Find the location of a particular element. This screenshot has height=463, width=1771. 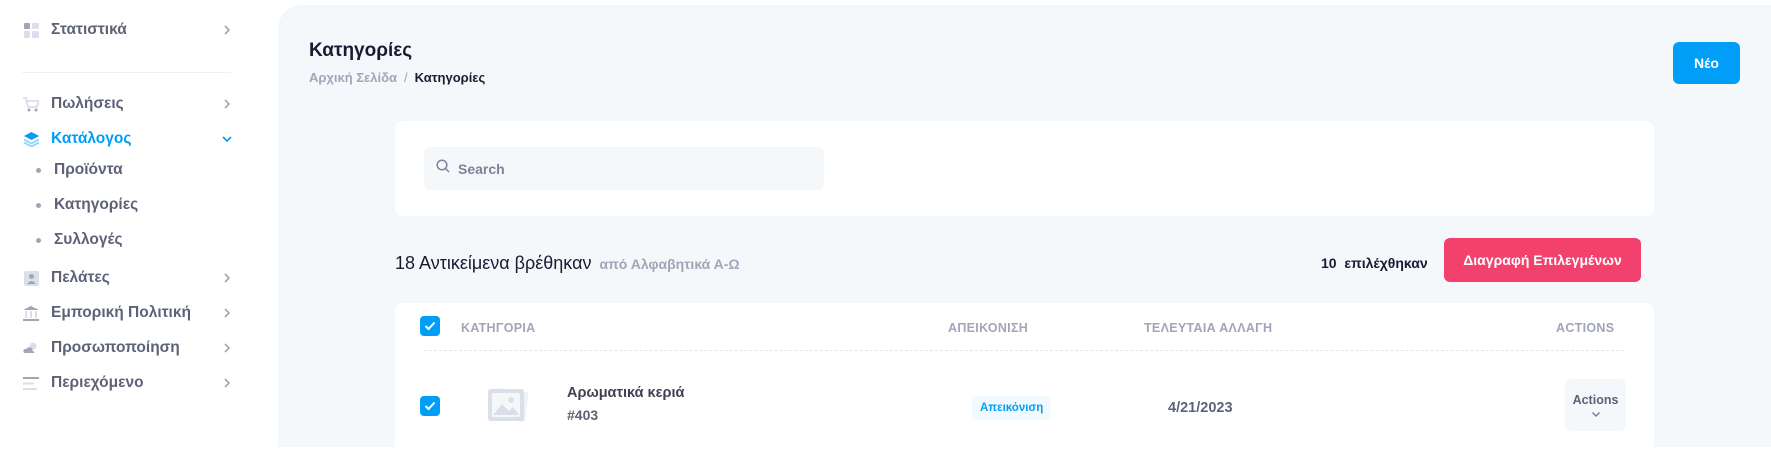

category-name: Αρωματικά κεριά is located at coordinates (625, 393).